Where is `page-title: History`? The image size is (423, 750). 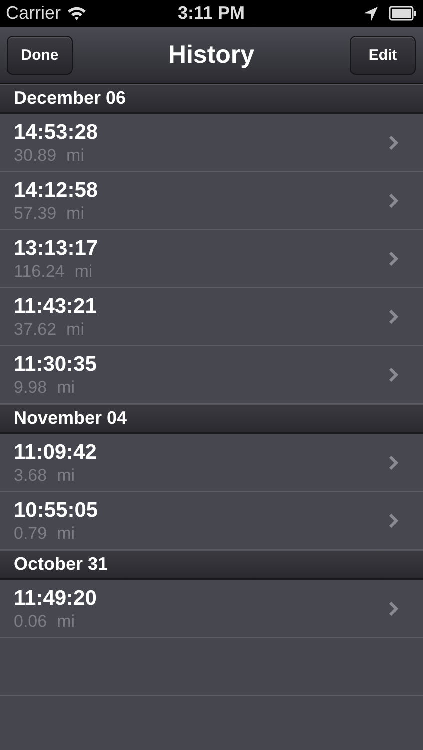
page-title: History is located at coordinates (211, 55).